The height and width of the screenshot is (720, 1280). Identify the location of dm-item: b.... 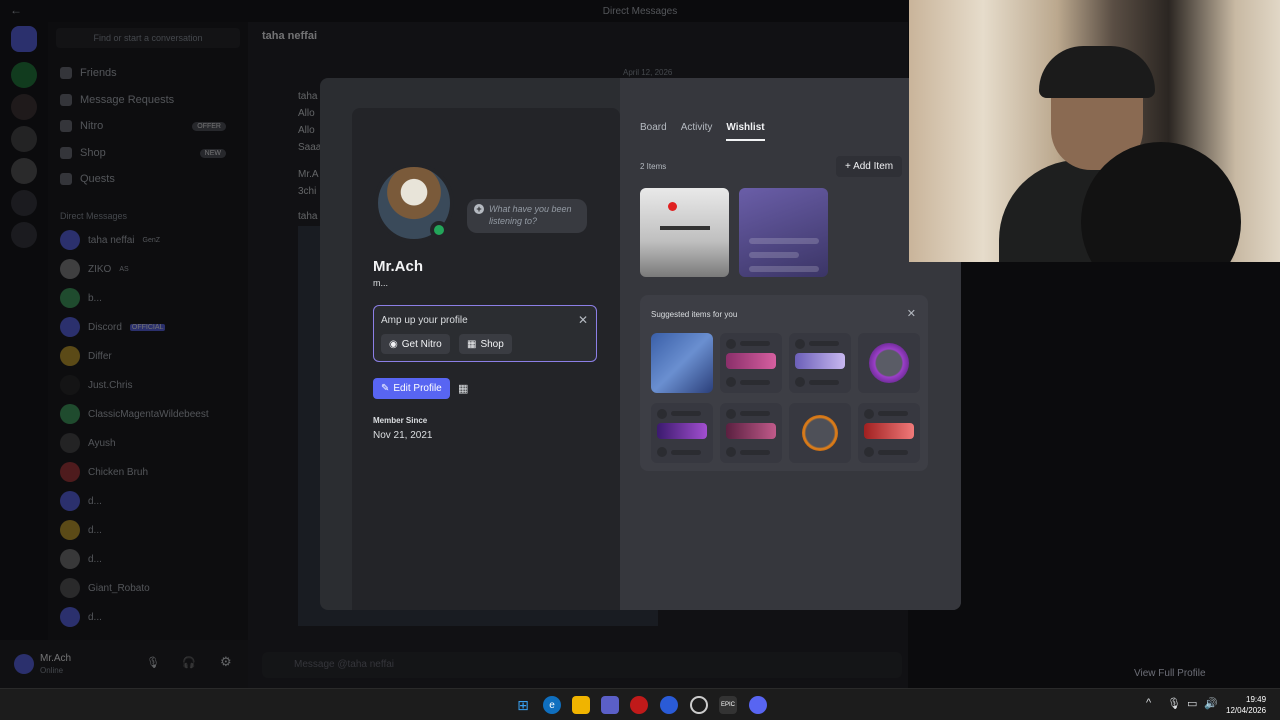
(81, 298).